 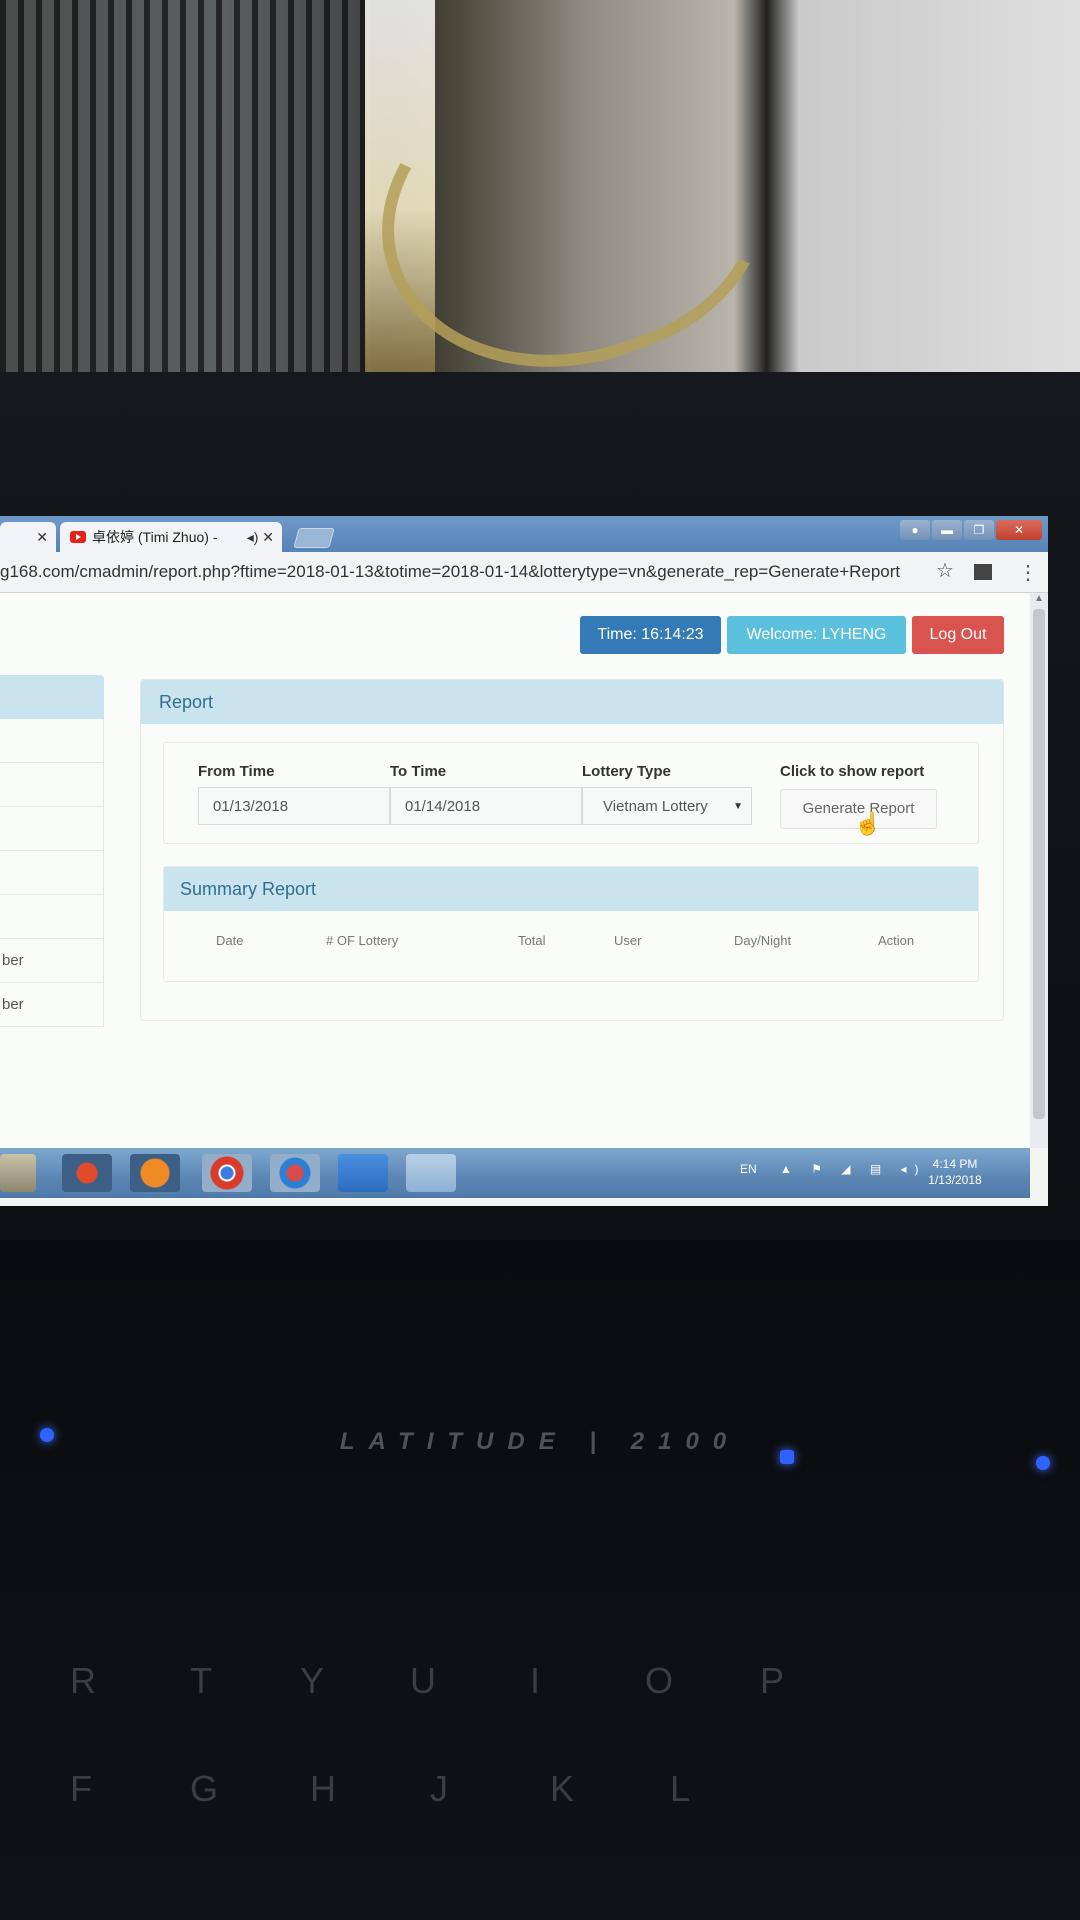 I want to click on caret-down-icon: ▼, so click(x=738, y=806).